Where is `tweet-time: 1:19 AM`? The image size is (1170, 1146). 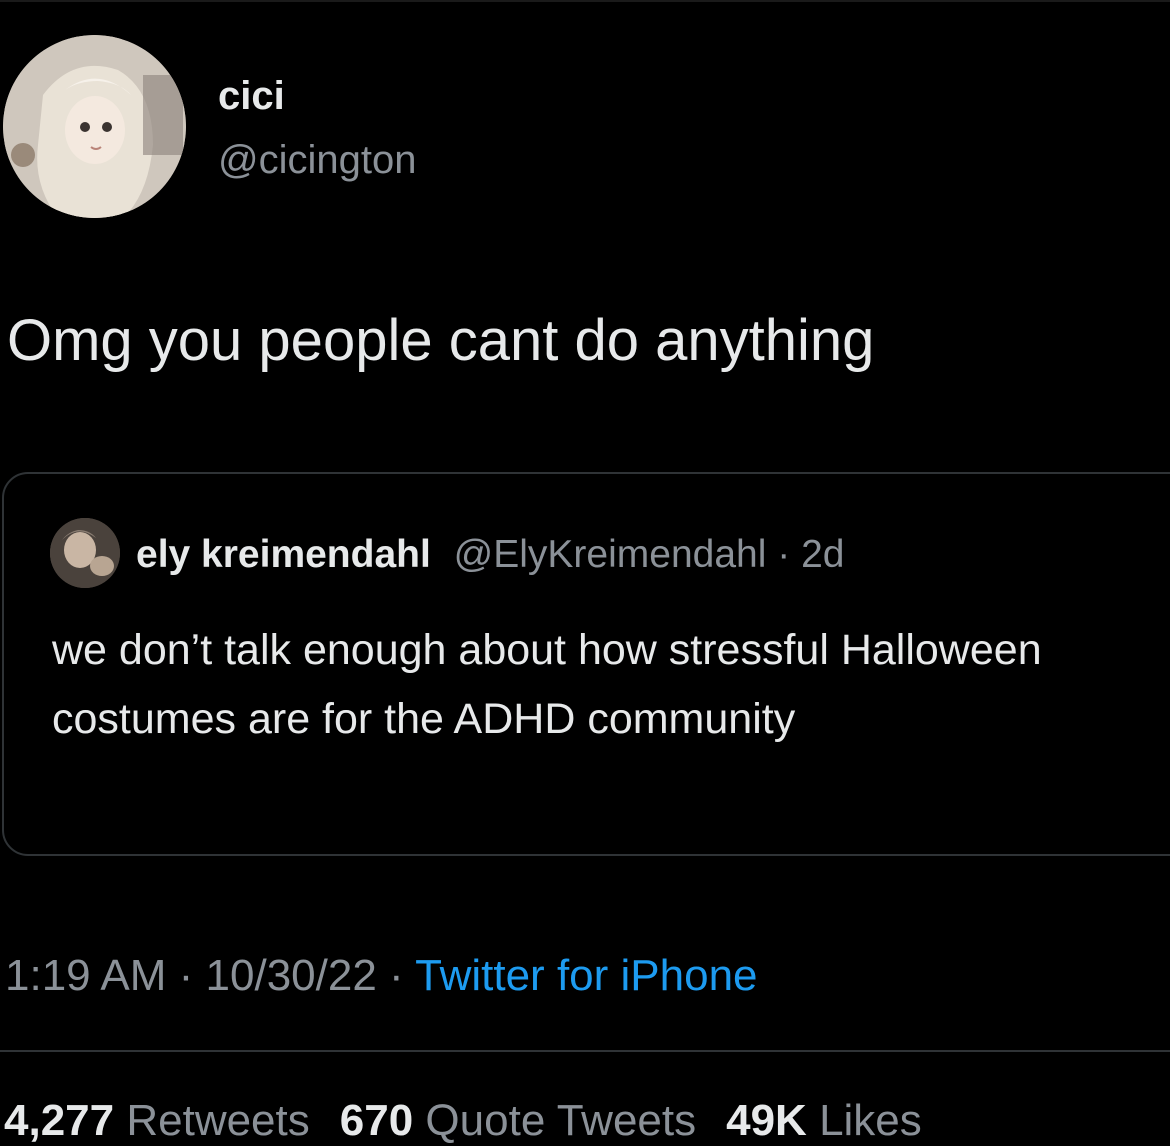 tweet-time: 1:19 AM is located at coordinates (86, 975).